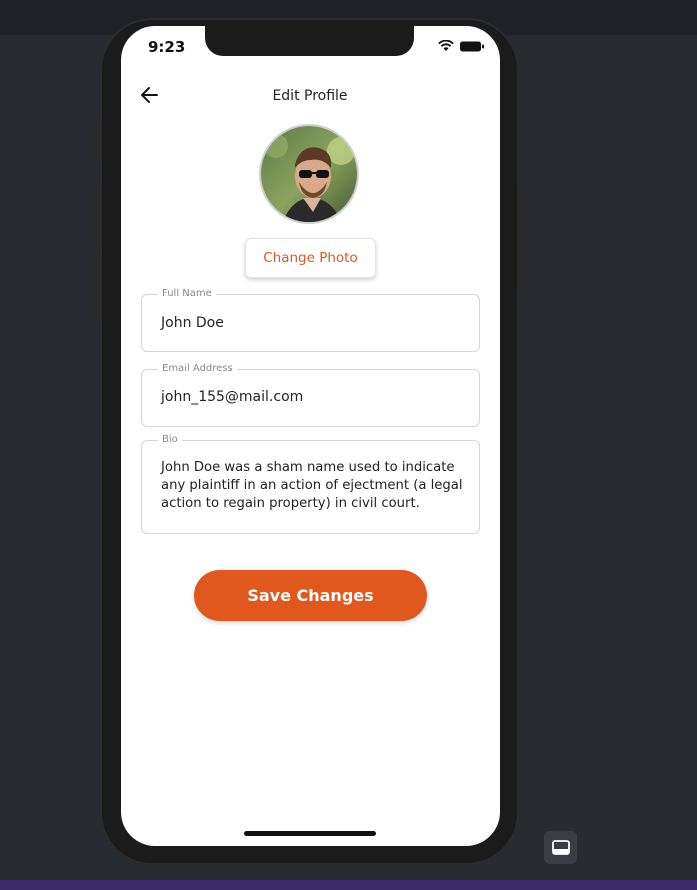 The height and width of the screenshot is (890, 697). What do you see at coordinates (232, 397) in the screenshot?
I see `email-value: john_155@mail.com` at bounding box center [232, 397].